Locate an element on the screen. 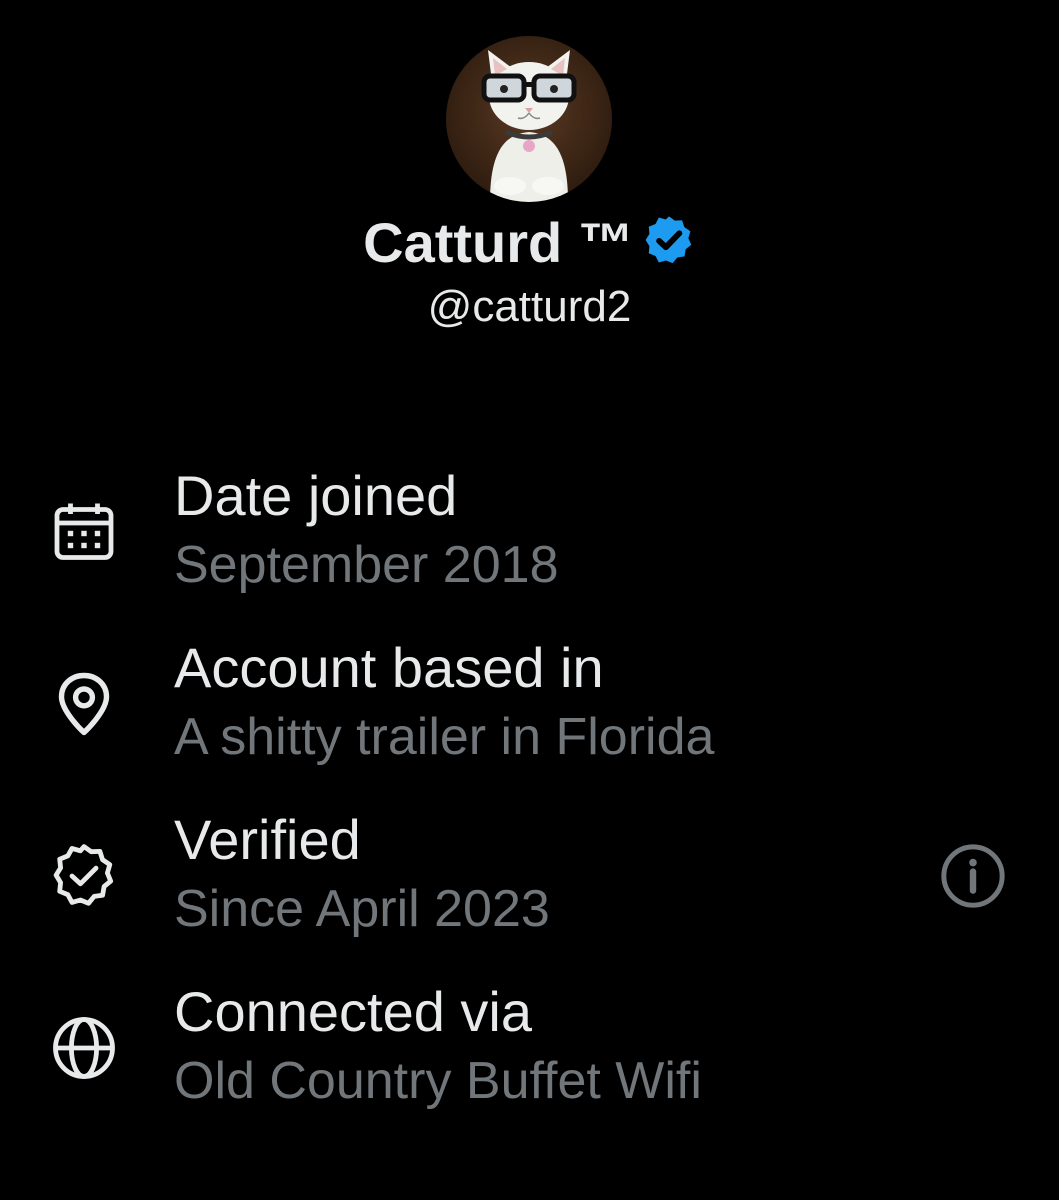  display-name-row: Catturd ™ is located at coordinates (529, 242).